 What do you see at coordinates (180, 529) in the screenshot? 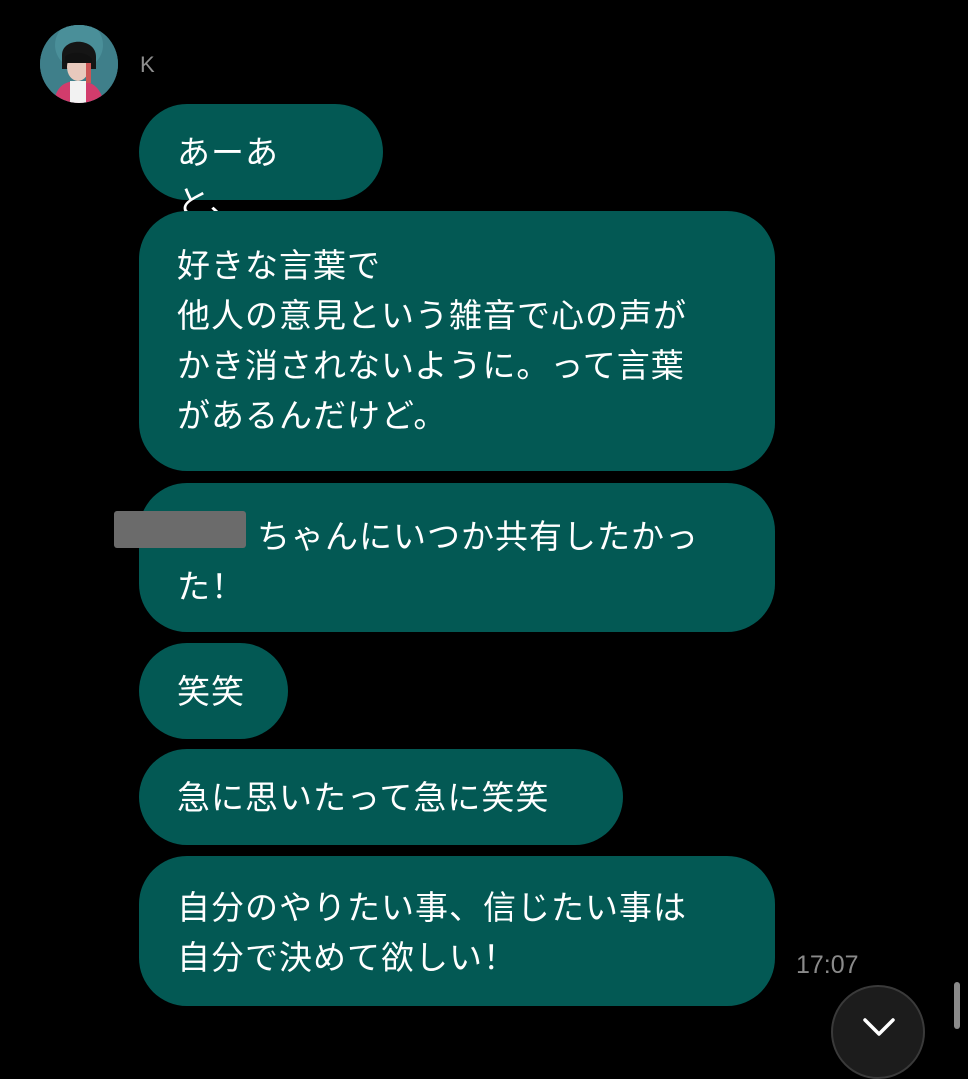
I see `redacted-name-box` at bounding box center [180, 529].